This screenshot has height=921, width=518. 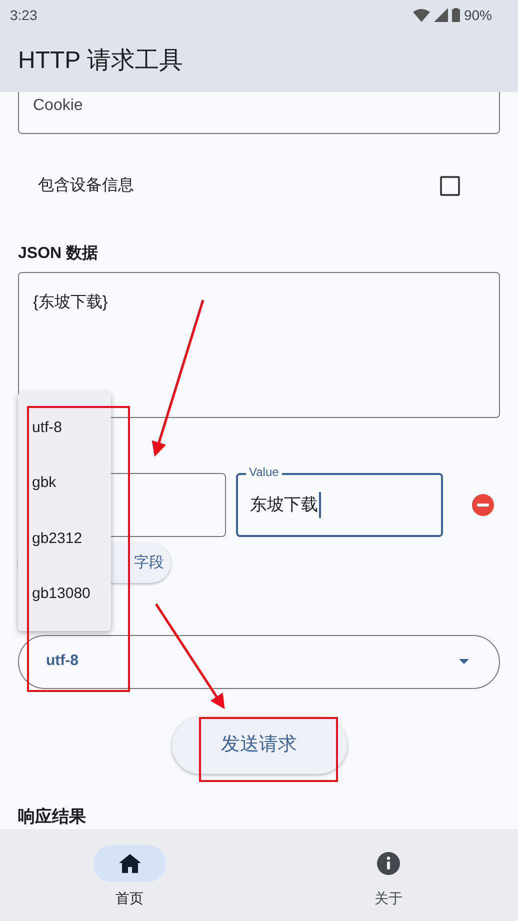 I want to click on remove-icon, so click(x=483, y=505).